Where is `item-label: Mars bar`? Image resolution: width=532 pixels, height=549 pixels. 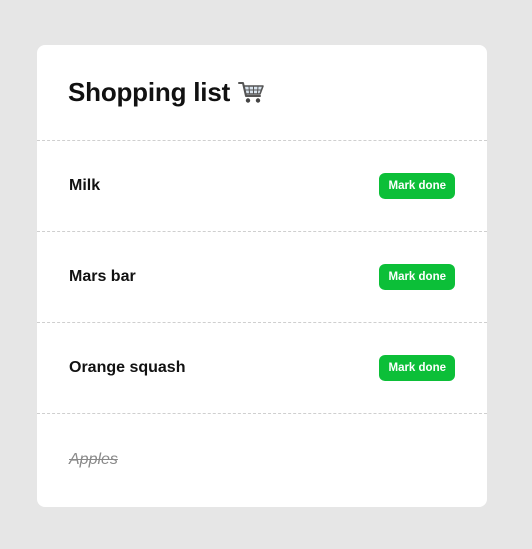 item-label: Mars bar is located at coordinates (102, 276).